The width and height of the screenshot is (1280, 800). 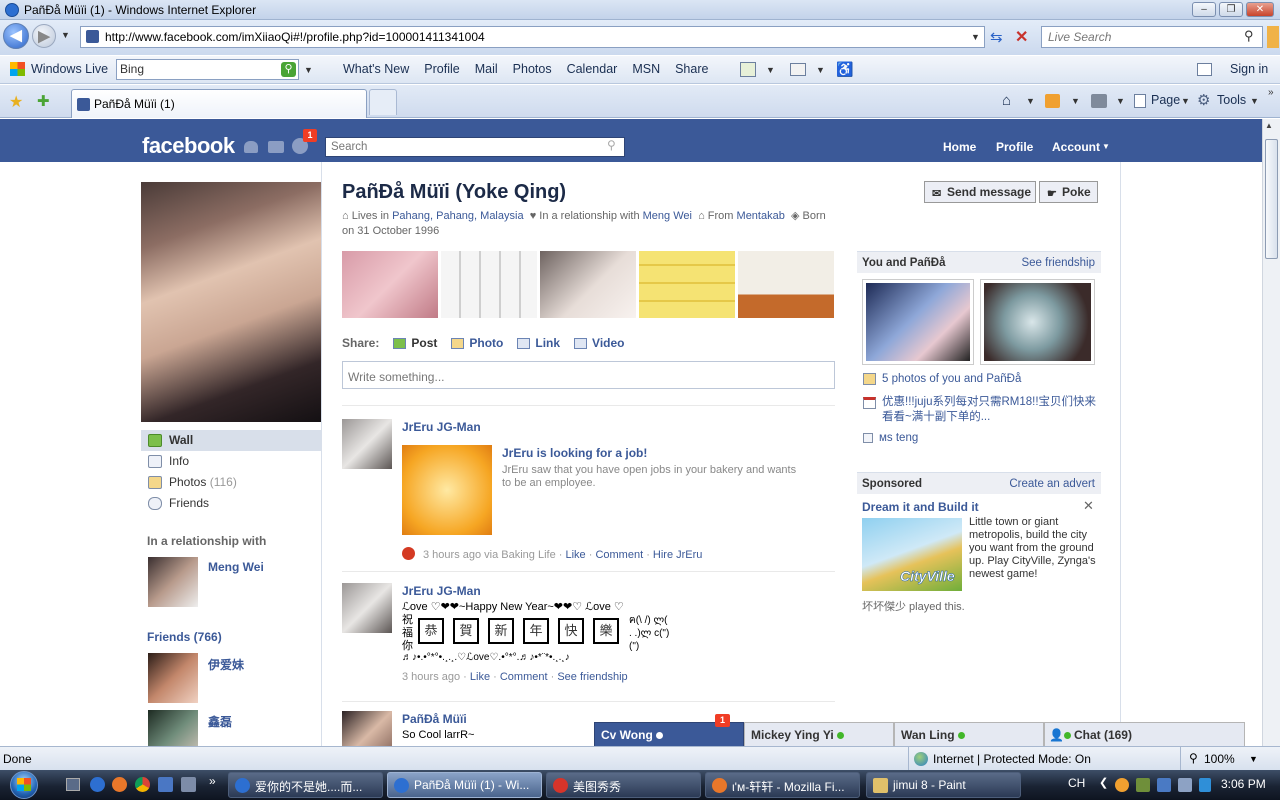 I want to click on left-nav-wall: Wall, so click(x=231, y=440).